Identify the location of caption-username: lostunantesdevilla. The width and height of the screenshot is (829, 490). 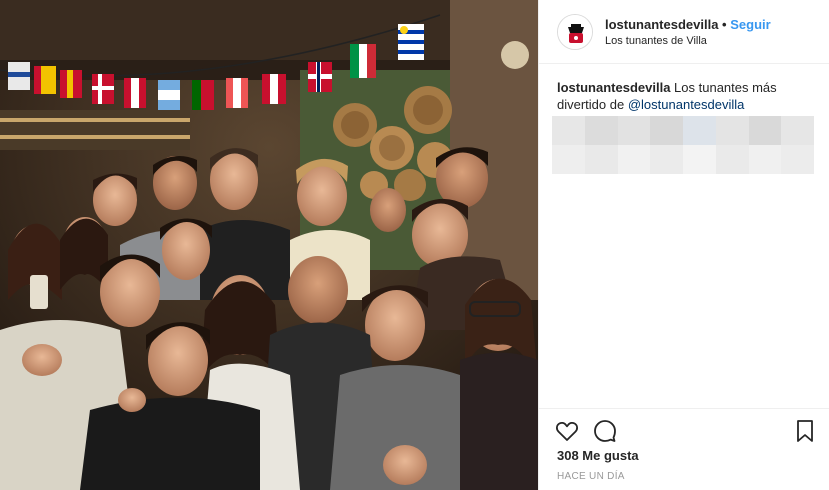
(613, 87).